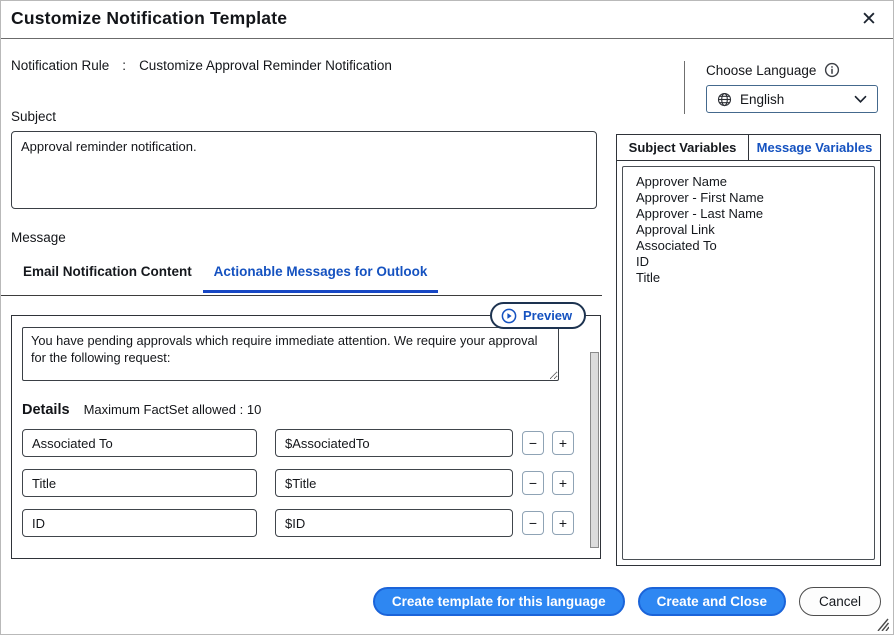 The image size is (894, 635). Describe the element at coordinates (683, 147) in the screenshot. I see `tab-subject-variables: Subject Variables` at that location.